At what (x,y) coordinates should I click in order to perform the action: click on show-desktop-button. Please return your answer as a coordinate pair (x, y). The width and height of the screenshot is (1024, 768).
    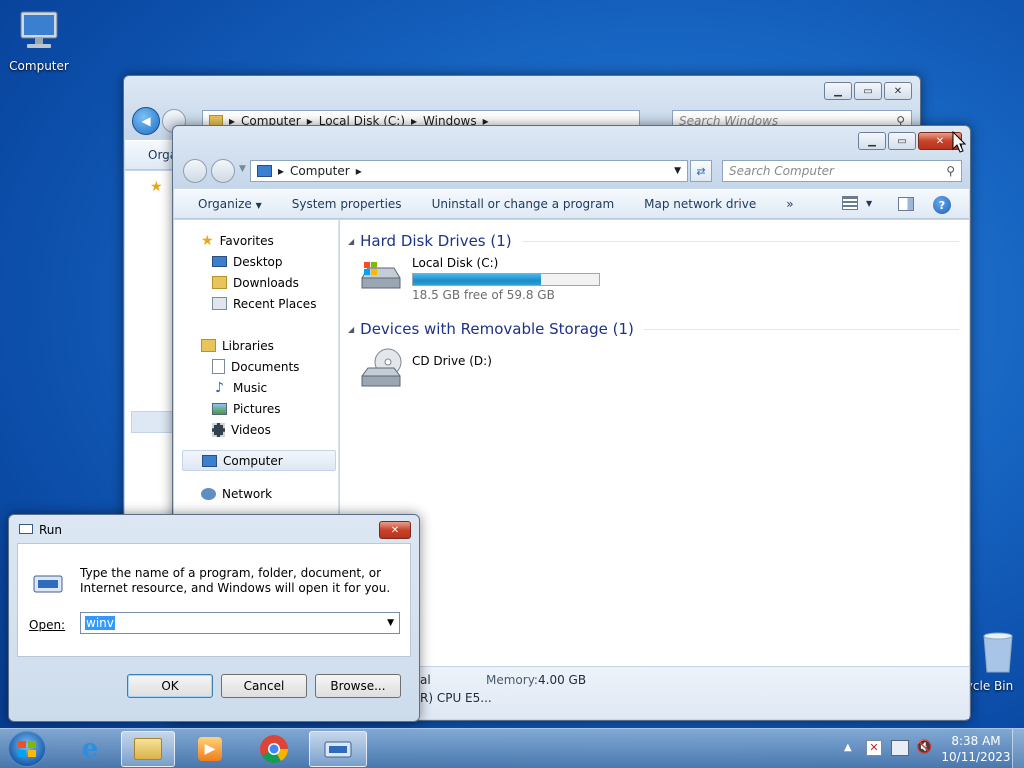
    Looking at the image, I should click on (1018, 748).